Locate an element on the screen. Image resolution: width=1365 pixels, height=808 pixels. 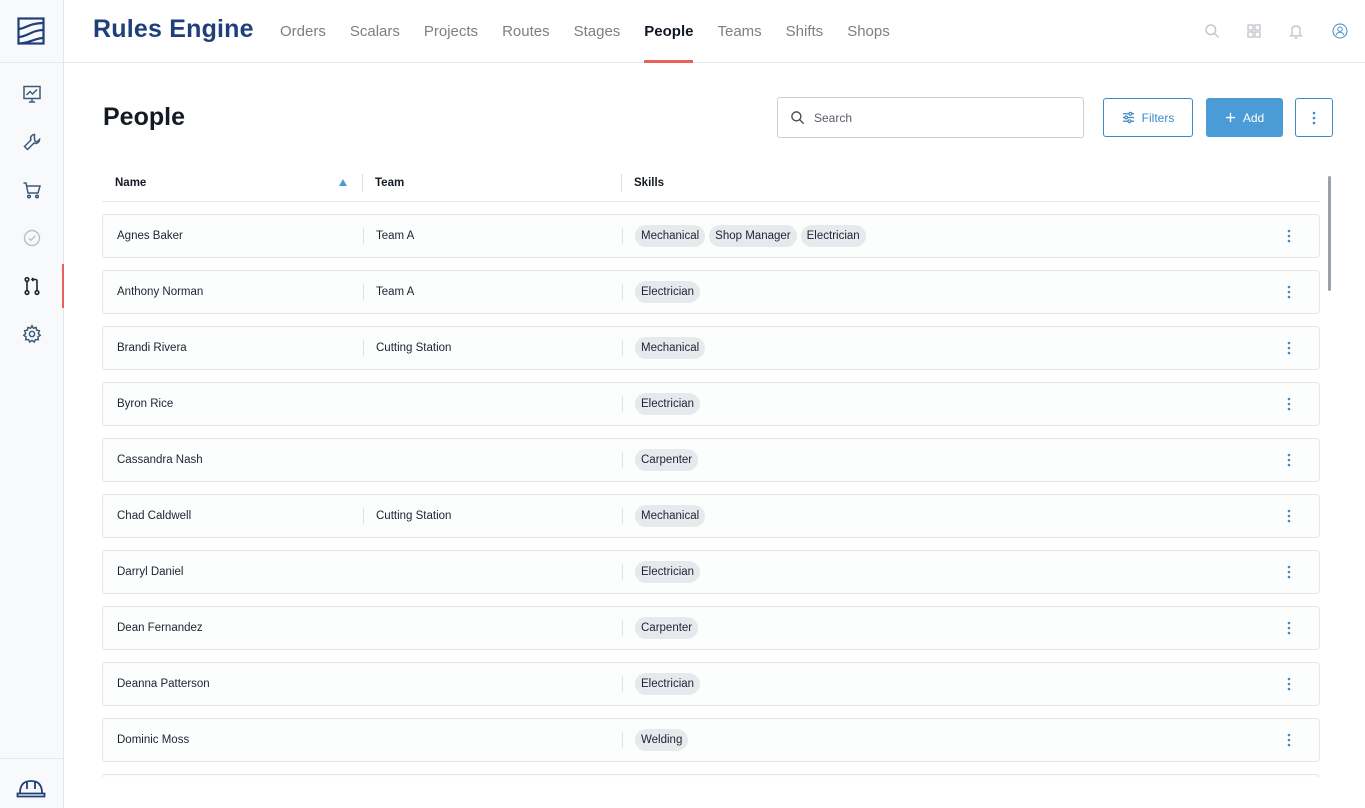
person-name: Chad Caldwell is located at coordinates (154, 516).